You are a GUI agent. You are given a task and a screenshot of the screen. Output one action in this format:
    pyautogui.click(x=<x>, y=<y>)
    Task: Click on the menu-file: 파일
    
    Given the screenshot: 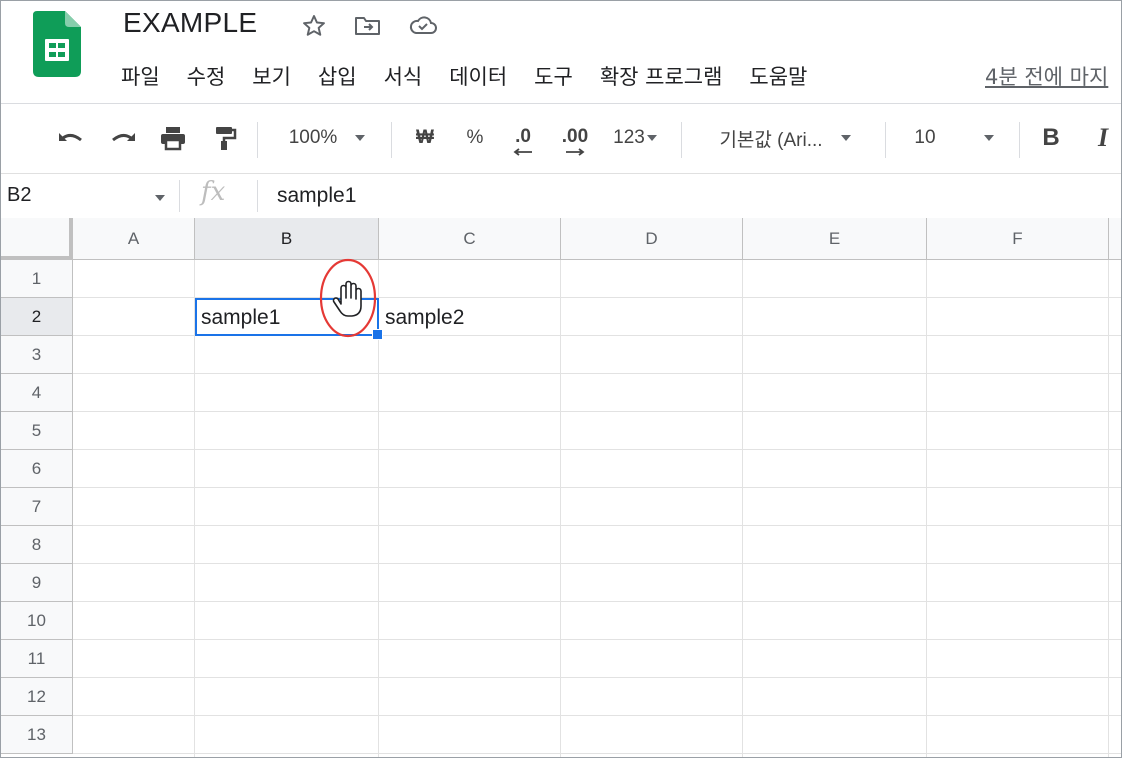 What is the action you would take?
    pyautogui.click(x=140, y=76)
    